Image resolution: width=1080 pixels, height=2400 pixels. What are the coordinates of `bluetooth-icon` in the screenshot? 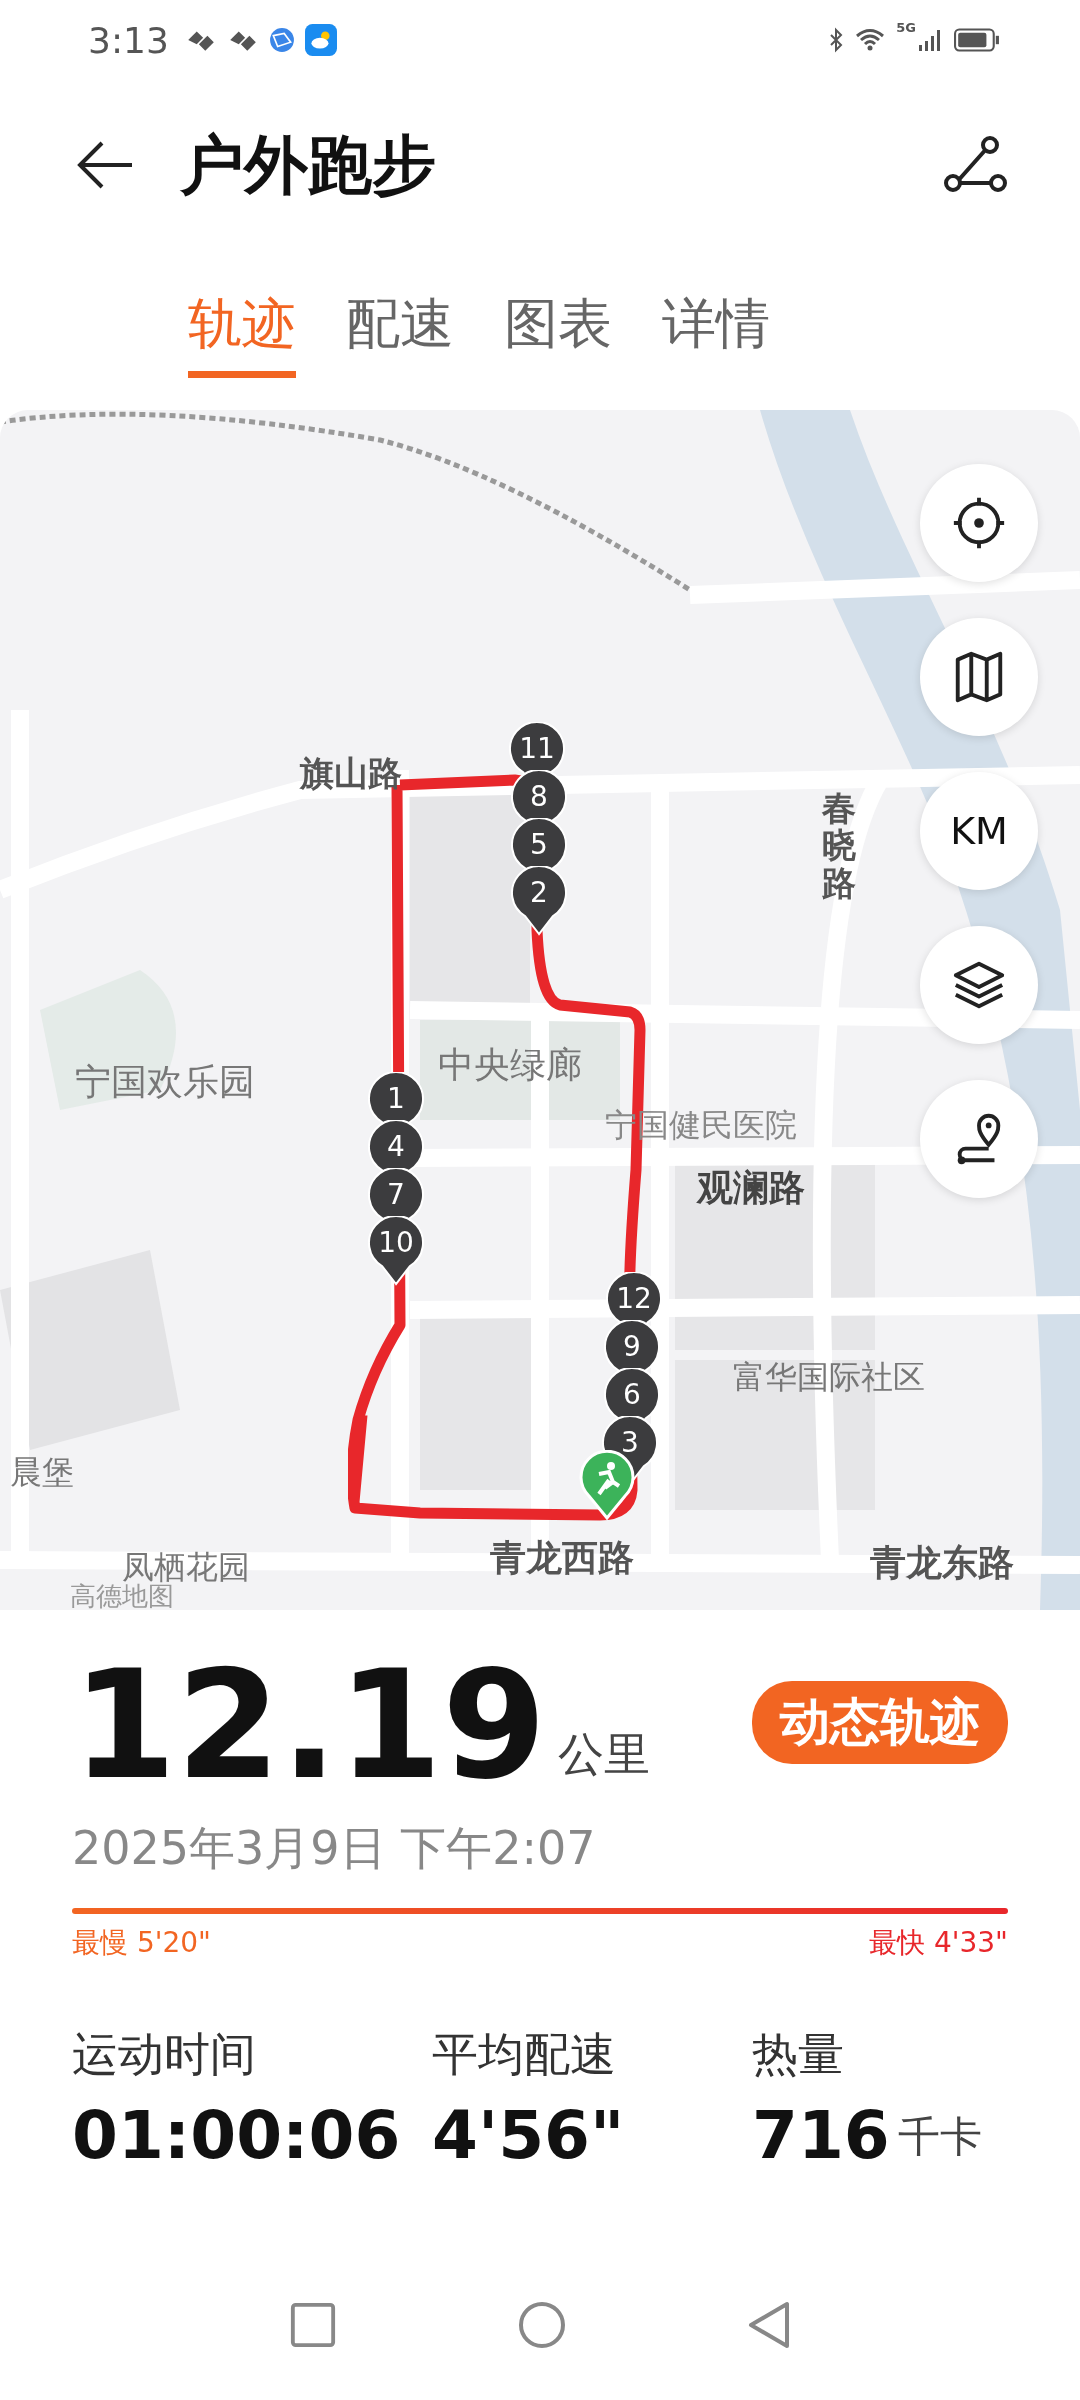 It's located at (836, 40).